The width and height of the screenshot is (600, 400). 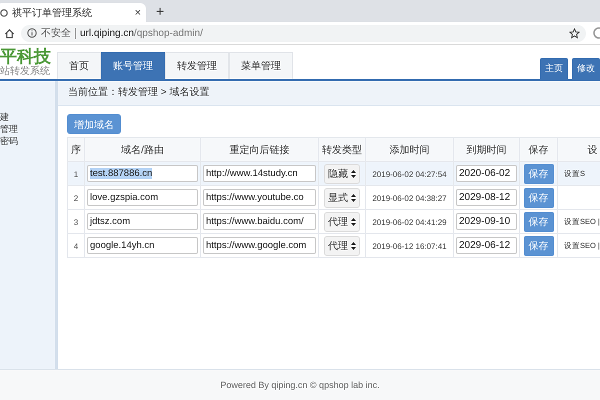 I want to click on expiry-date-field: 2020-06-02, so click(x=486, y=173).